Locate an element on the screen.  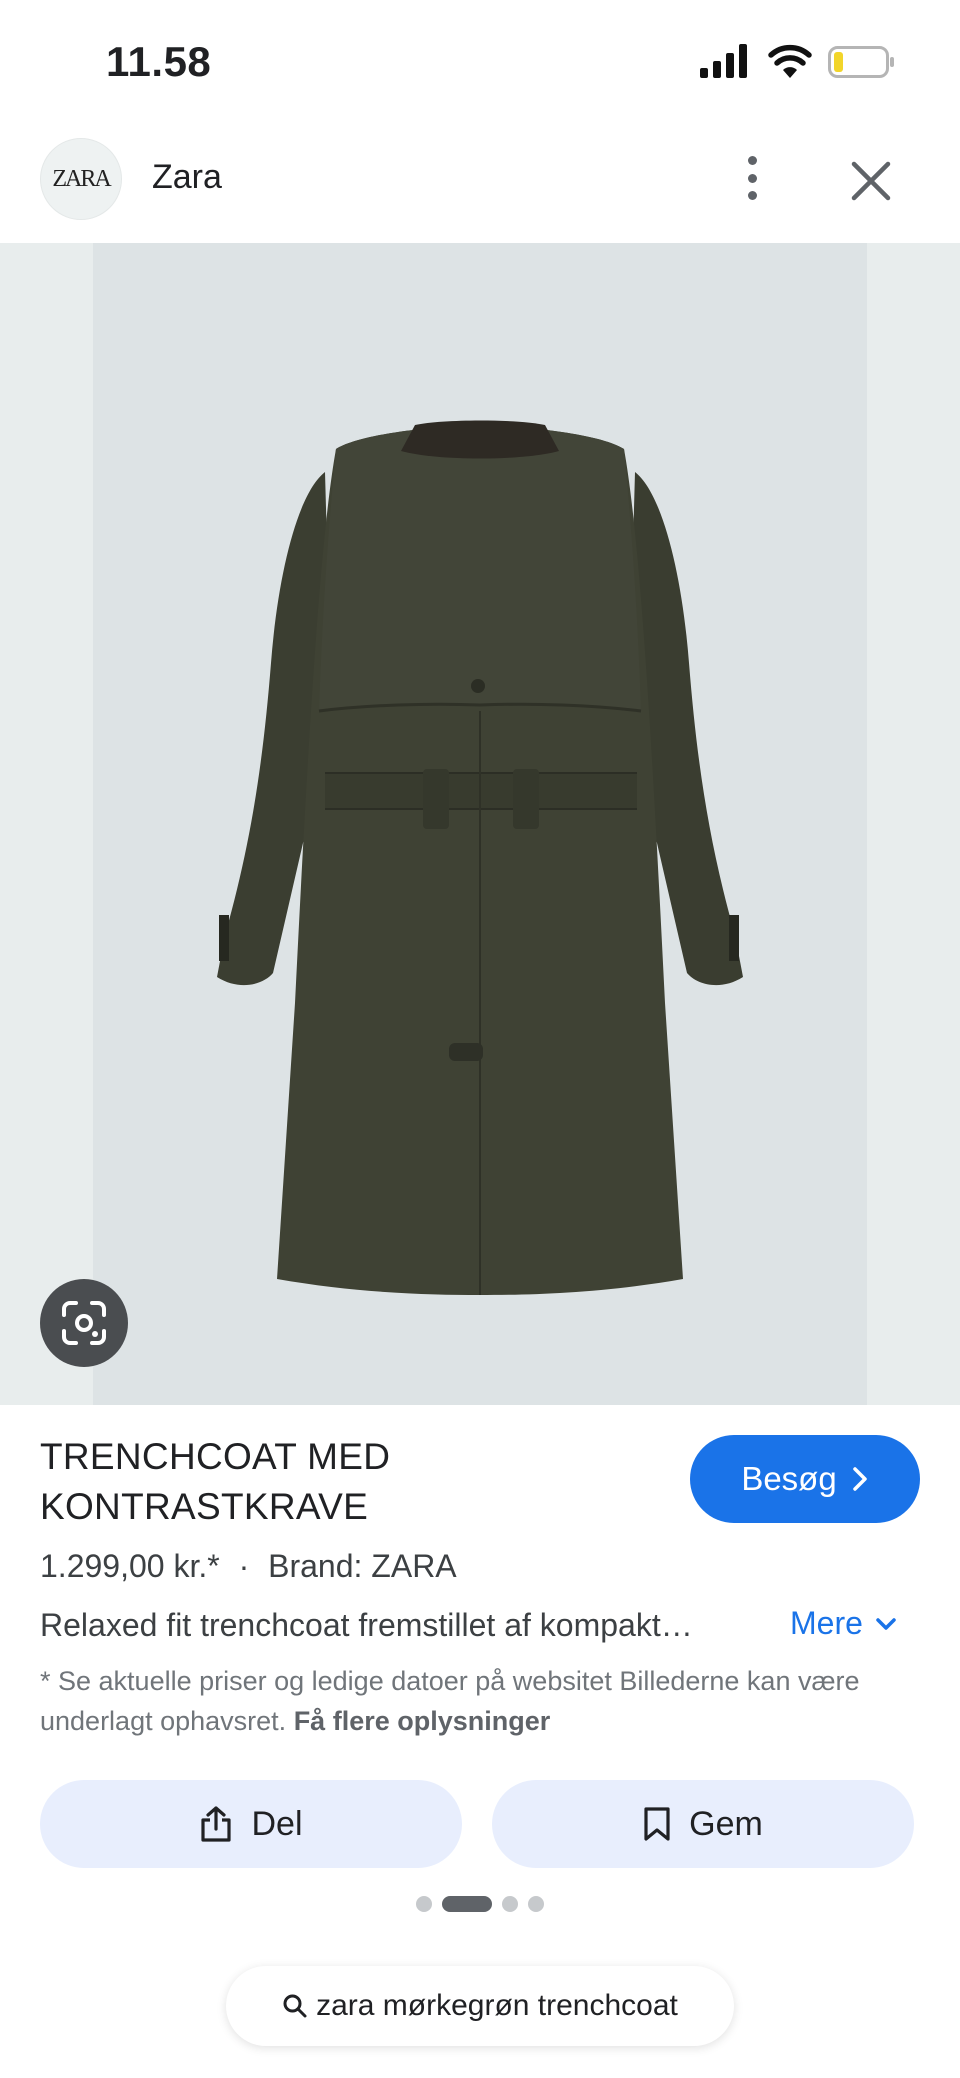
close-icon is located at coordinates (871, 181).